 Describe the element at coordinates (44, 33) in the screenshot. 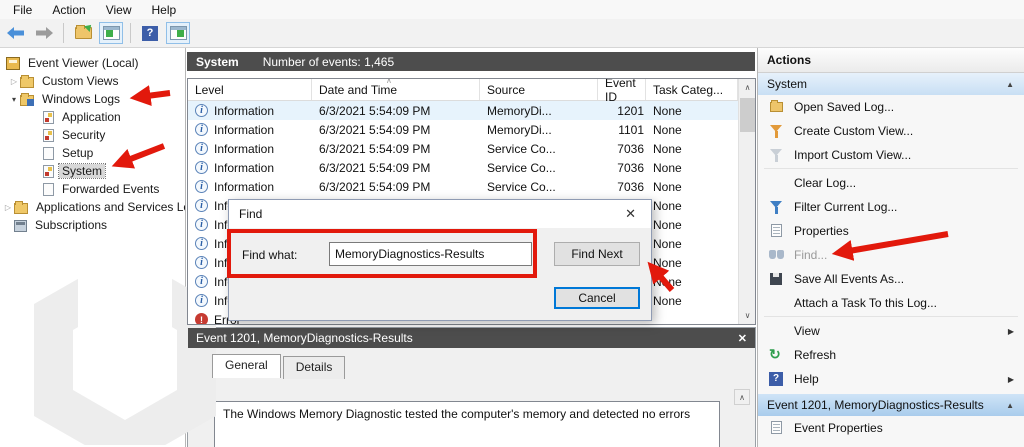

I see `forward-button` at that location.